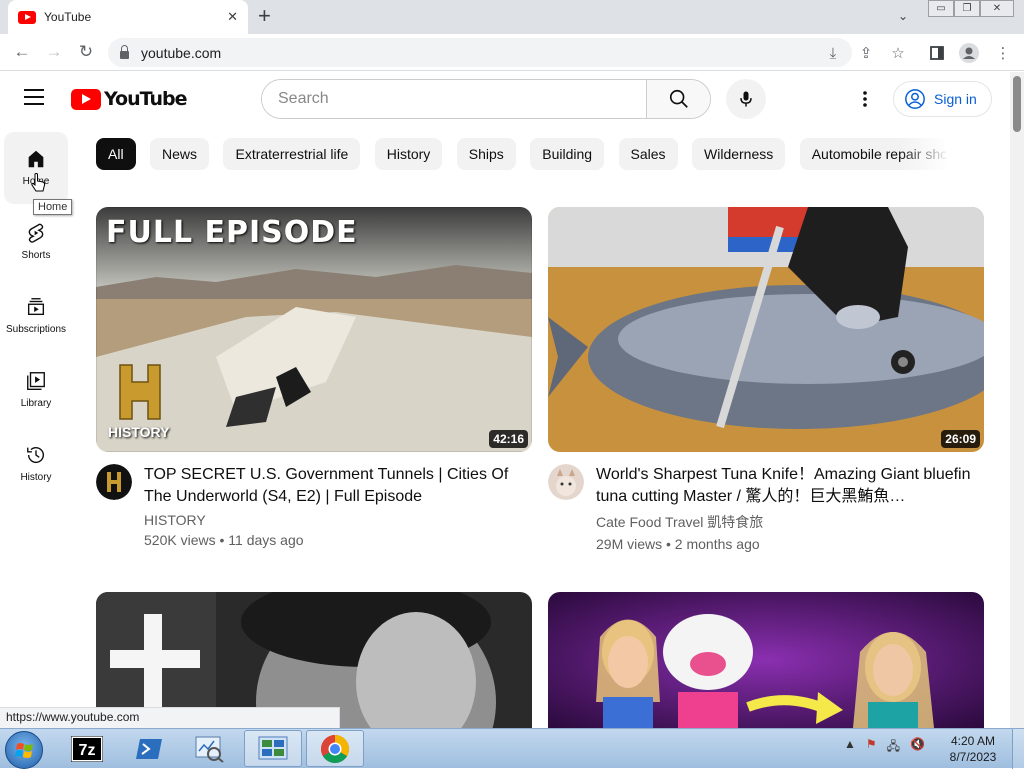 This screenshot has width=1024, height=775. I want to click on sidebar-label-library: Library, so click(36, 403).